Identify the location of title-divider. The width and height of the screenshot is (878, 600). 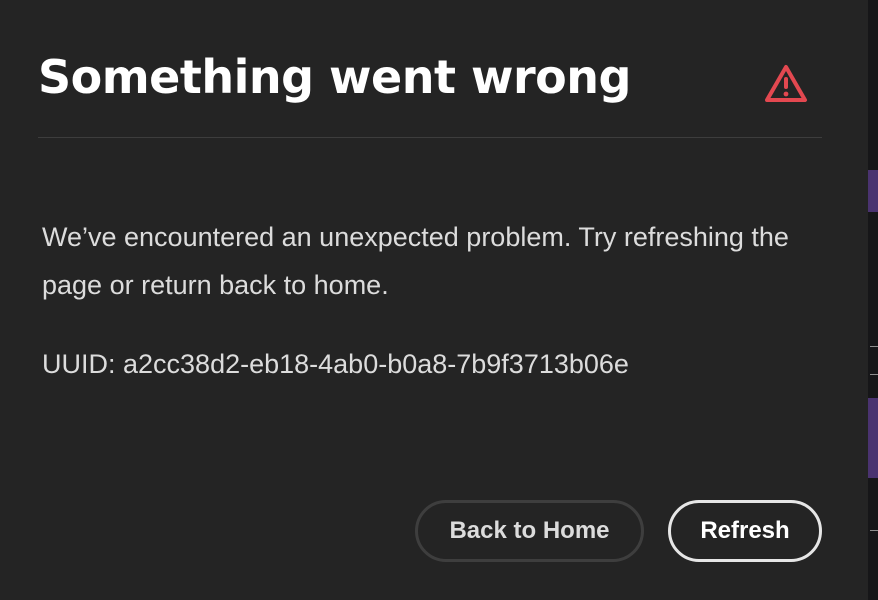
(430, 137).